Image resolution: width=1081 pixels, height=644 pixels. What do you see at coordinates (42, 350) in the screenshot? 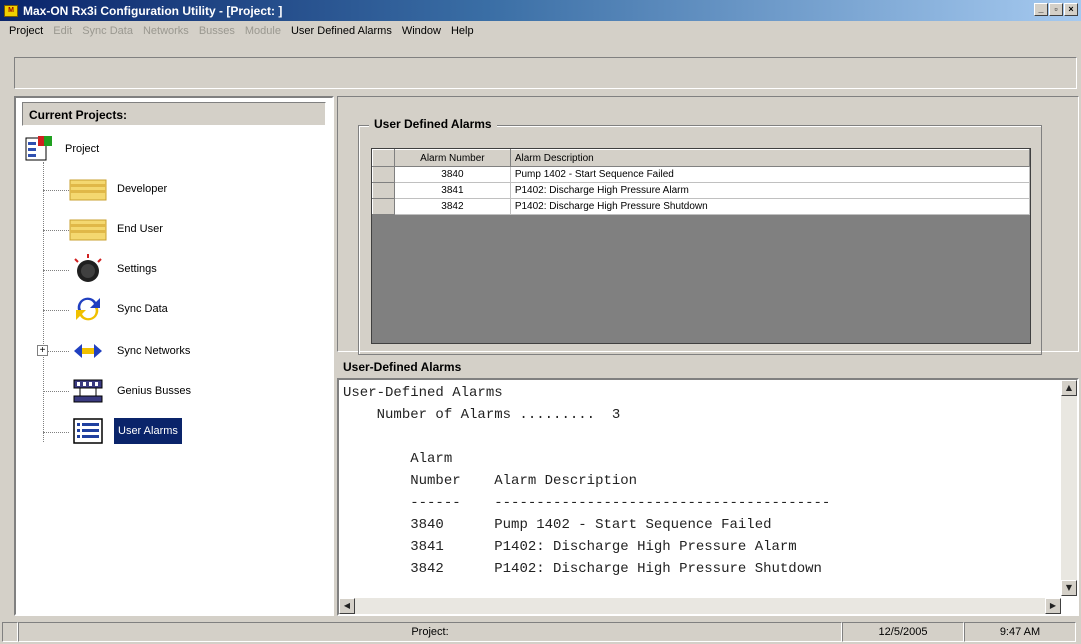
I see `expand-icon: +` at bounding box center [42, 350].